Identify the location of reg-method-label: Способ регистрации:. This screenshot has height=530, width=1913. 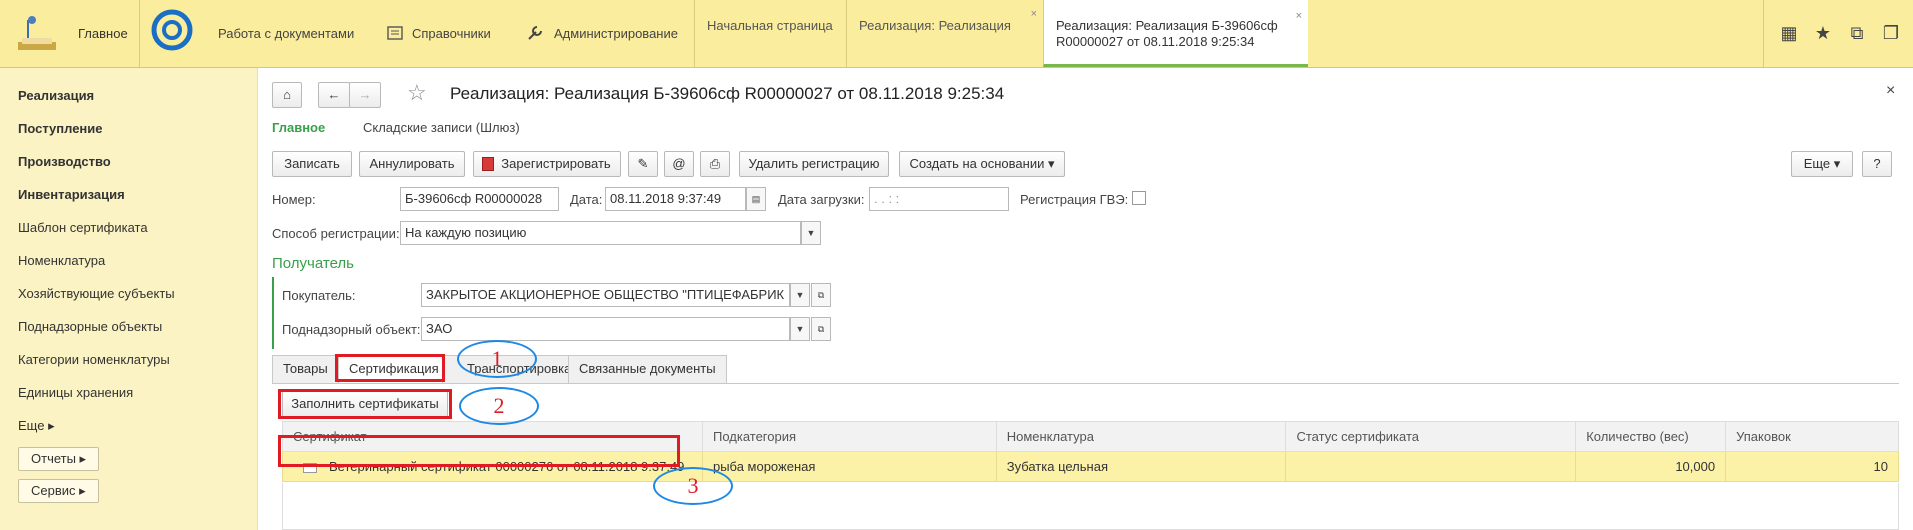
(336, 233).